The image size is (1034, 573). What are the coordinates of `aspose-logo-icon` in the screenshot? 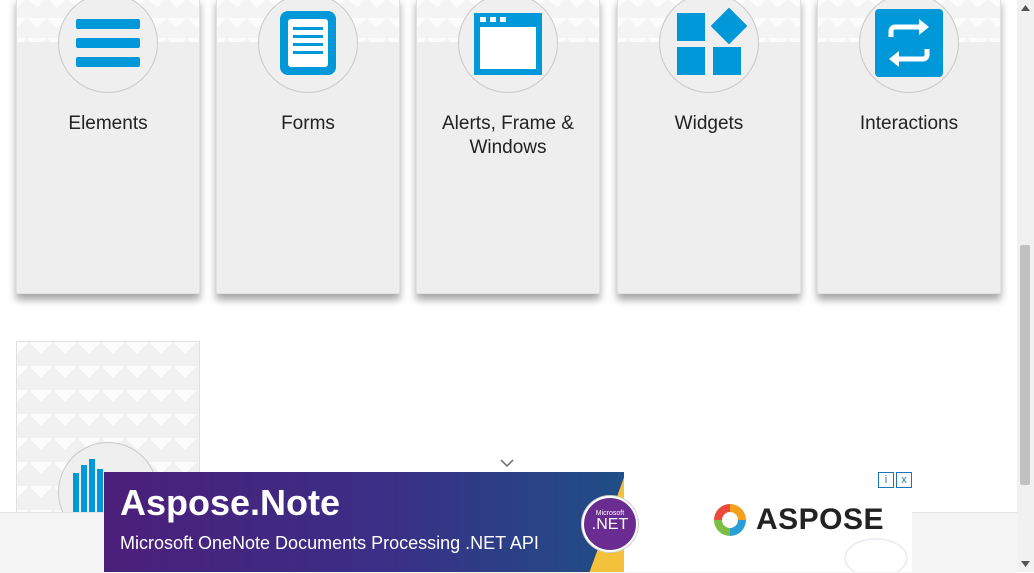 It's located at (730, 520).